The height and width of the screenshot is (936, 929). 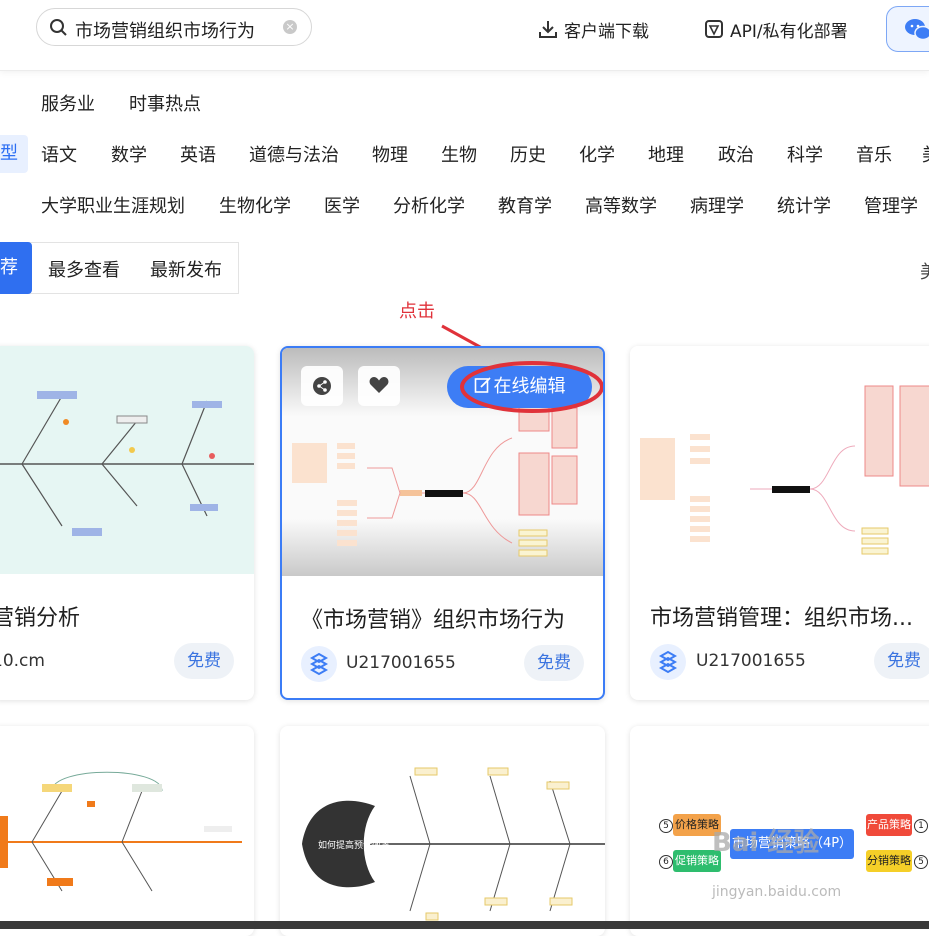 What do you see at coordinates (789, 31) in the screenshot?
I see `api-label: API/私有化部署` at bounding box center [789, 31].